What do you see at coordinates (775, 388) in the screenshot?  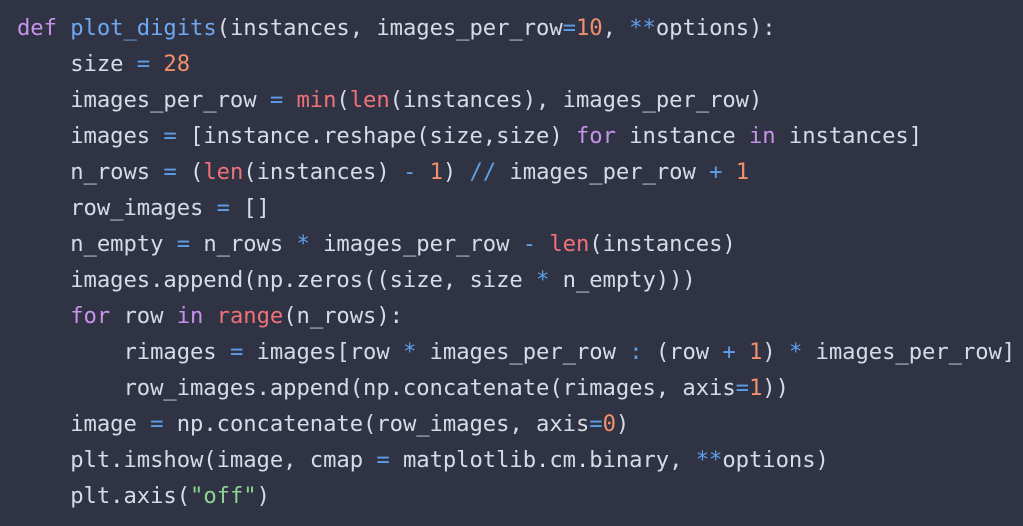 I see `code-token: ))` at bounding box center [775, 388].